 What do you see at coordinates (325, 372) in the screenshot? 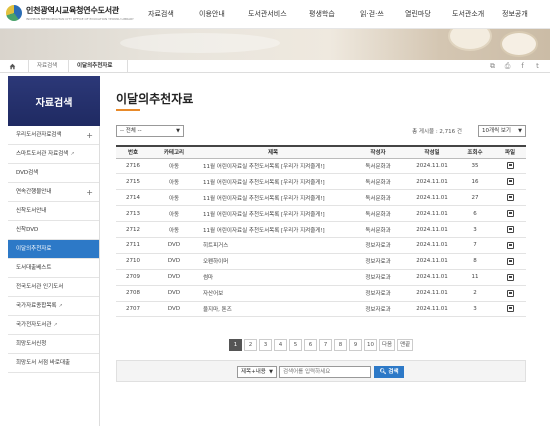
I see `search-input` at bounding box center [325, 372].